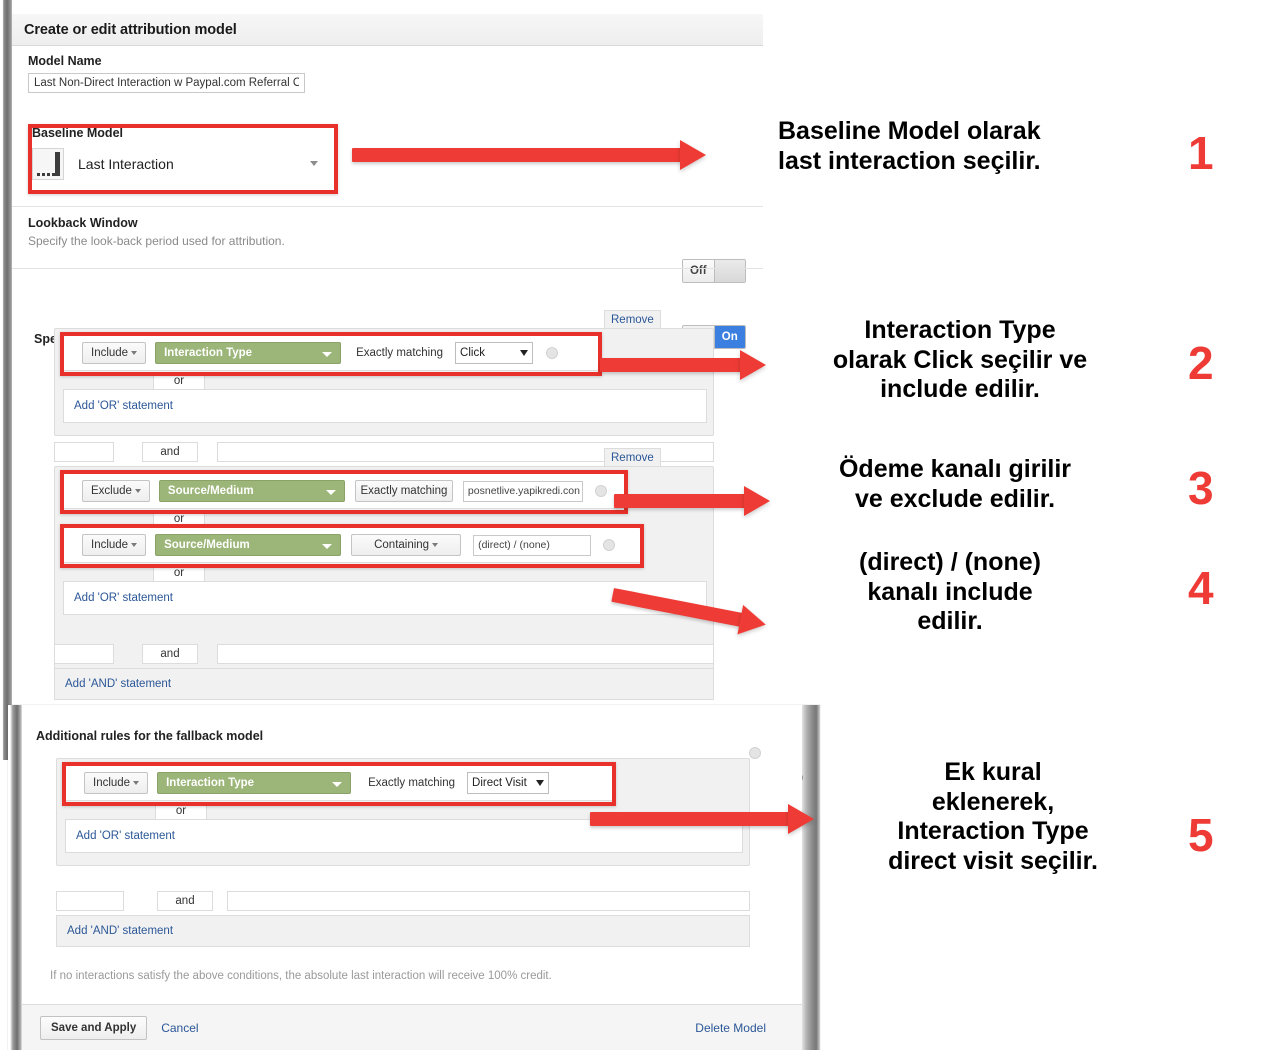 This screenshot has height=1050, width=1284. What do you see at coordinates (1201, 588) in the screenshot?
I see `step-number-4: 4` at bounding box center [1201, 588].